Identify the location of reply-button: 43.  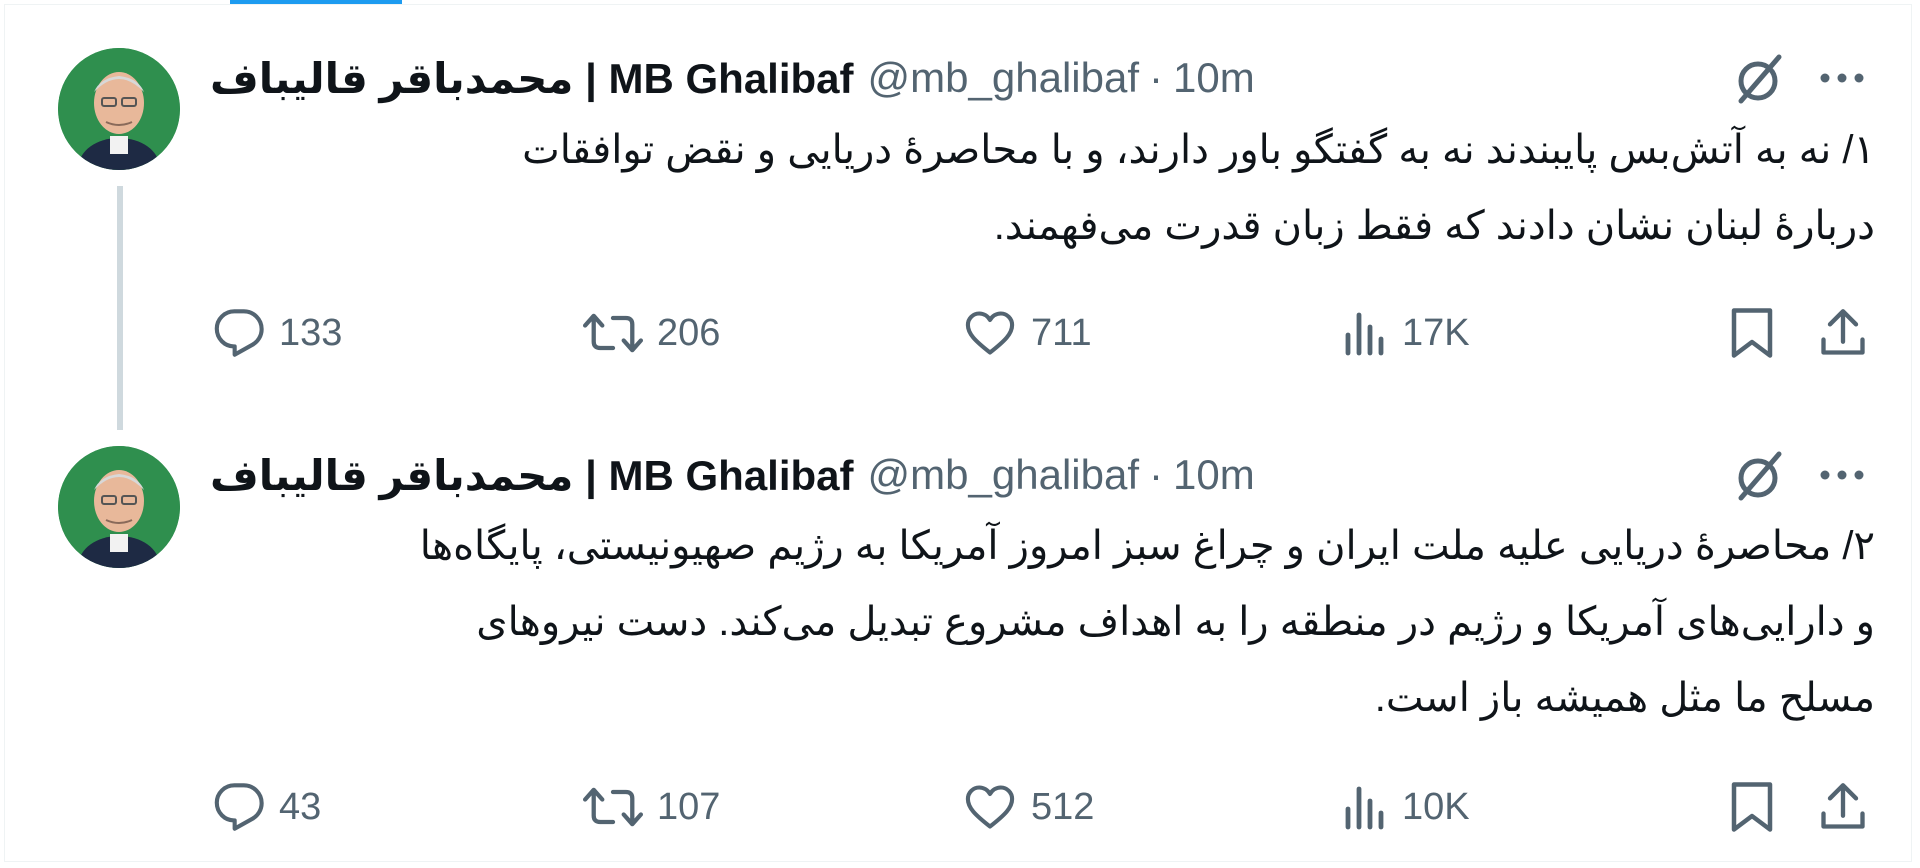
(267, 807).